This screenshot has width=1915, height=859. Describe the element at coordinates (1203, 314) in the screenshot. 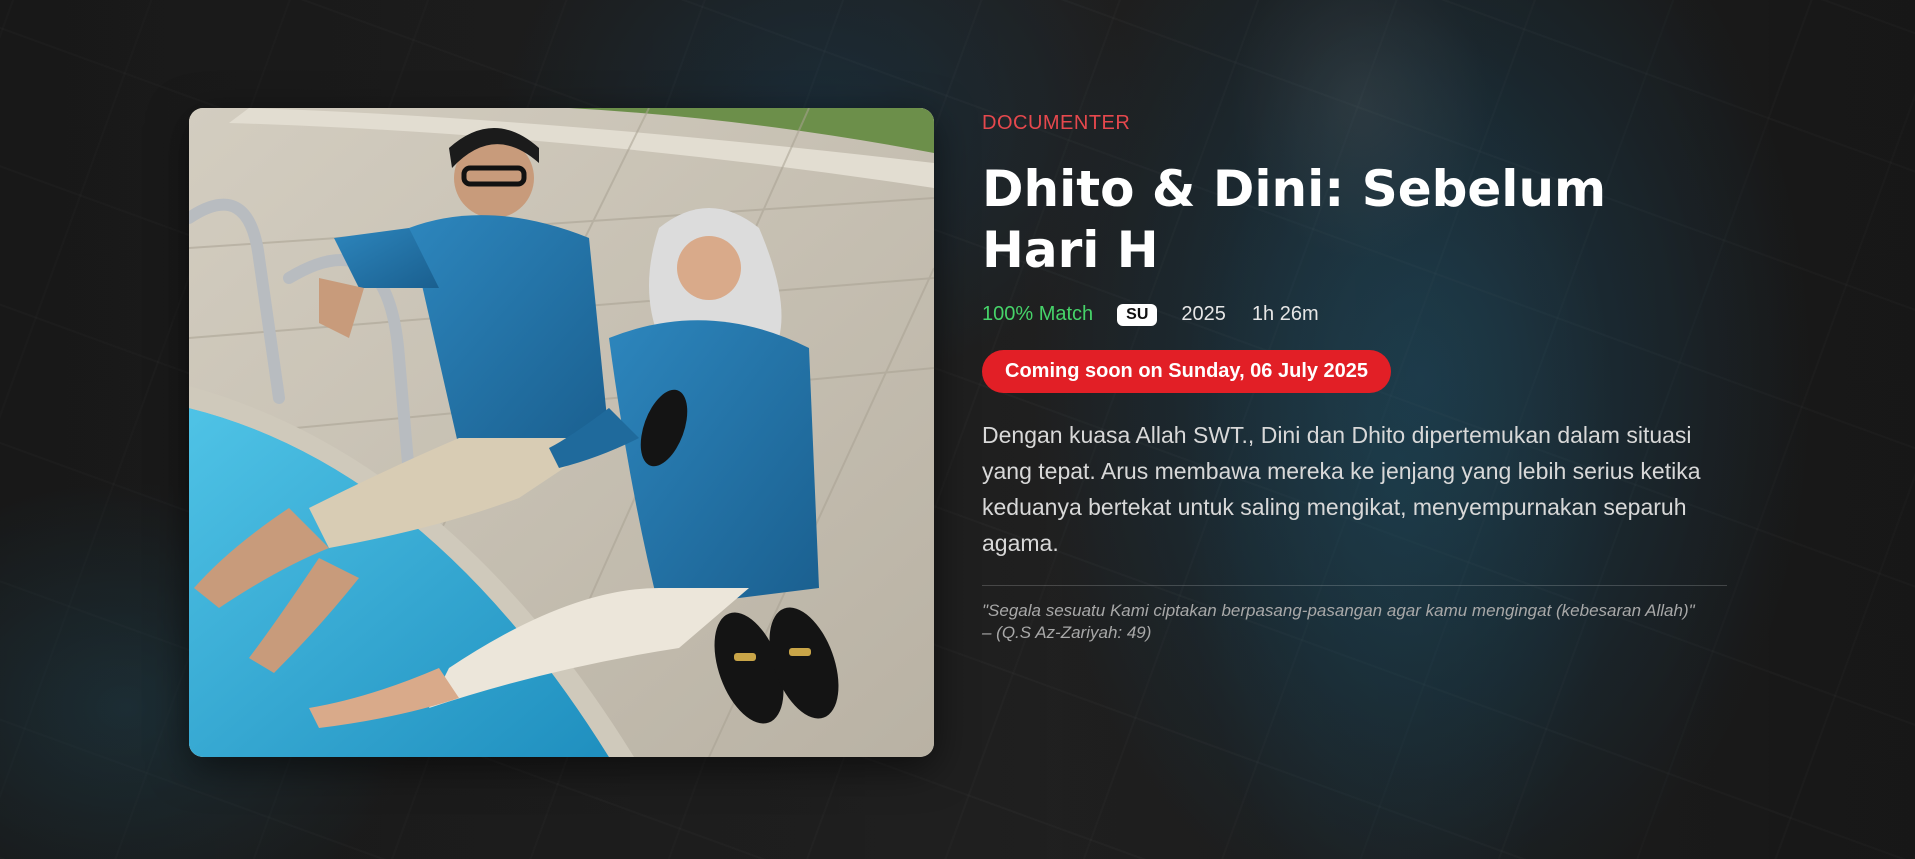

I see `release-year: 2025` at that location.